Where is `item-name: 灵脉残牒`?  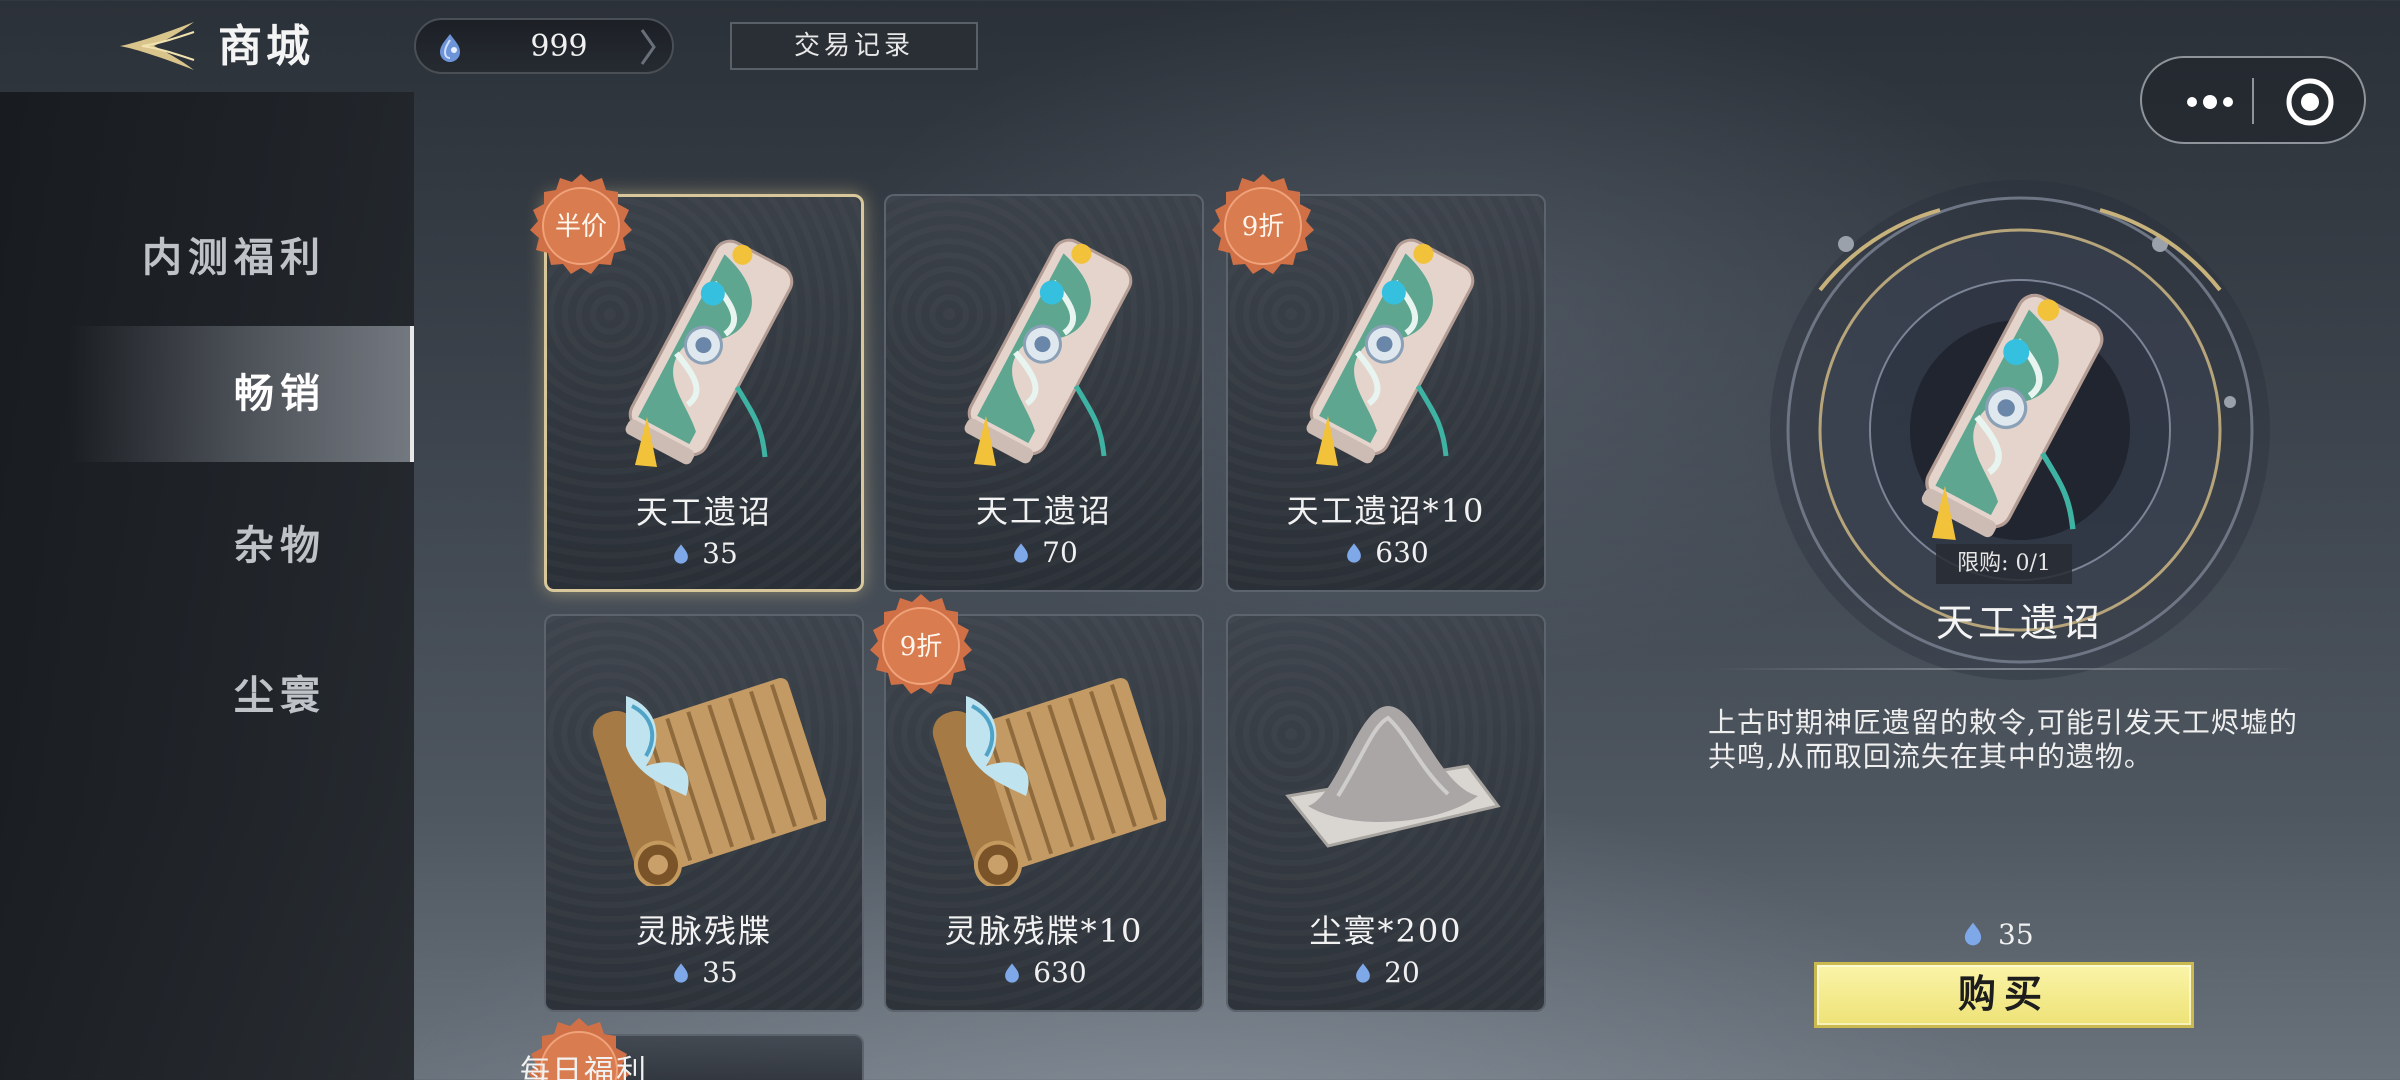 item-name: 灵脉残牒 is located at coordinates (703, 931).